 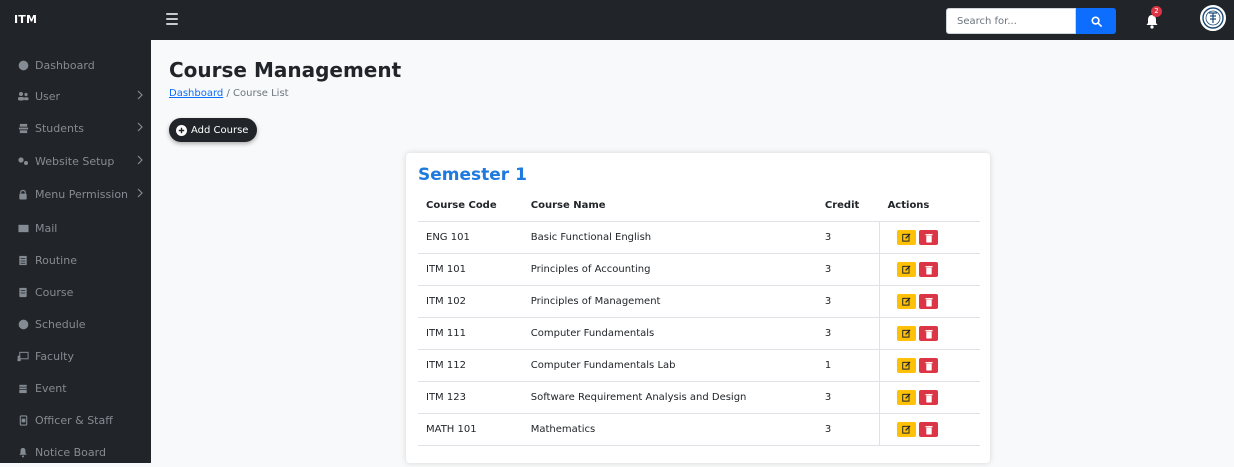 What do you see at coordinates (617, 20) in the screenshot?
I see `top-navbar: ITM 2` at bounding box center [617, 20].